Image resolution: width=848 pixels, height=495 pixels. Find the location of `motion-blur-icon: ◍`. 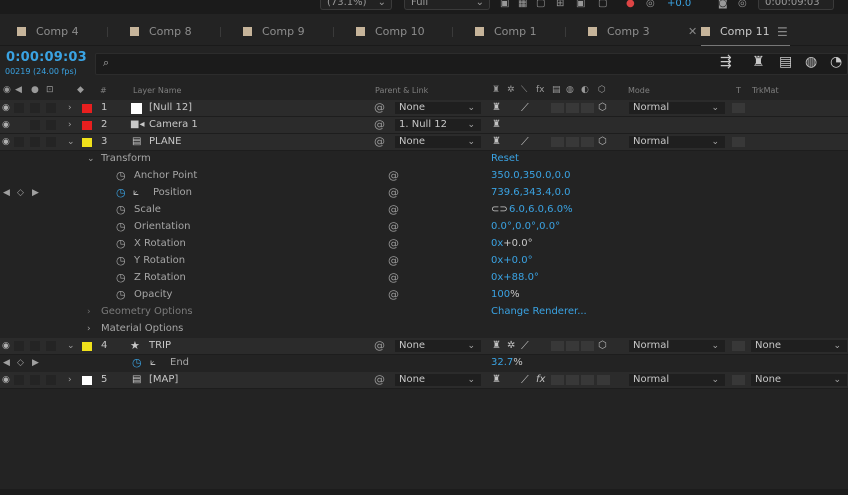

motion-blur-icon: ◍ is located at coordinates (811, 62).